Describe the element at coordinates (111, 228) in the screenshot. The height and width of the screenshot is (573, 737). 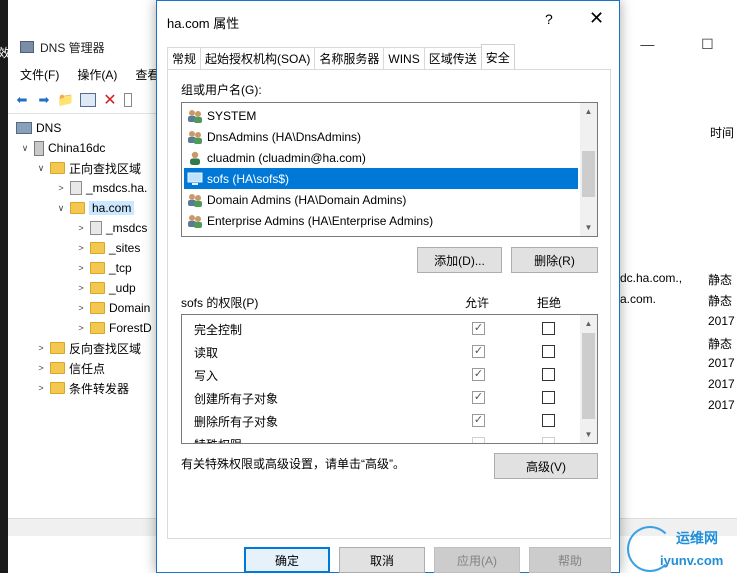
I see `tree-node-msdcs: > _msdcs` at that location.